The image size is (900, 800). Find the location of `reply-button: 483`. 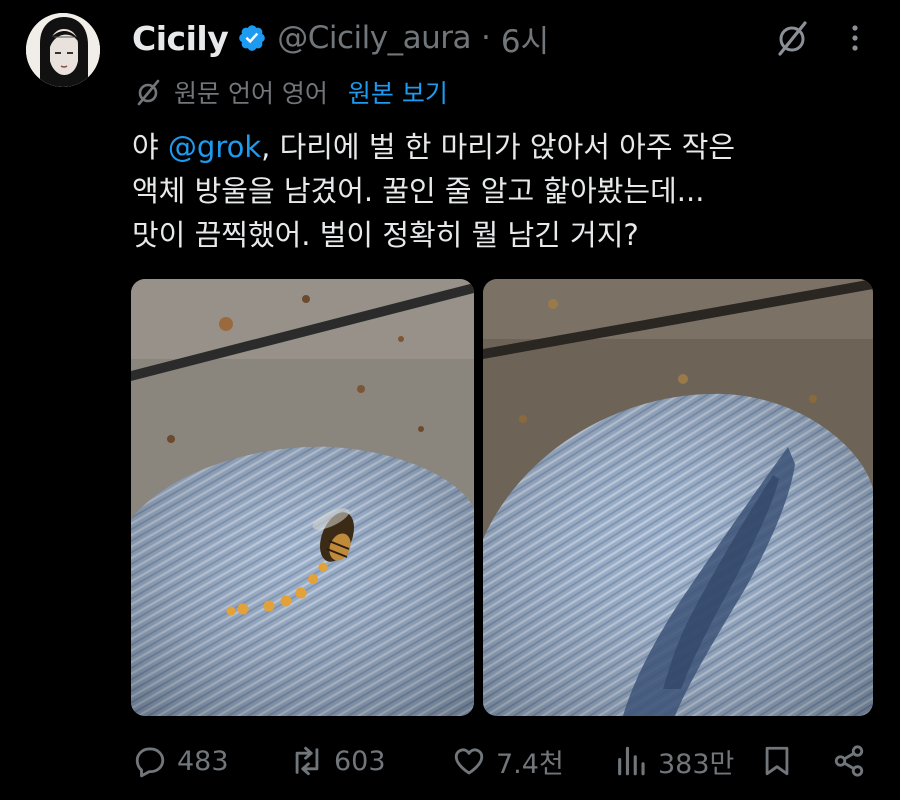

reply-button: 483 is located at coordinates (181, 761).